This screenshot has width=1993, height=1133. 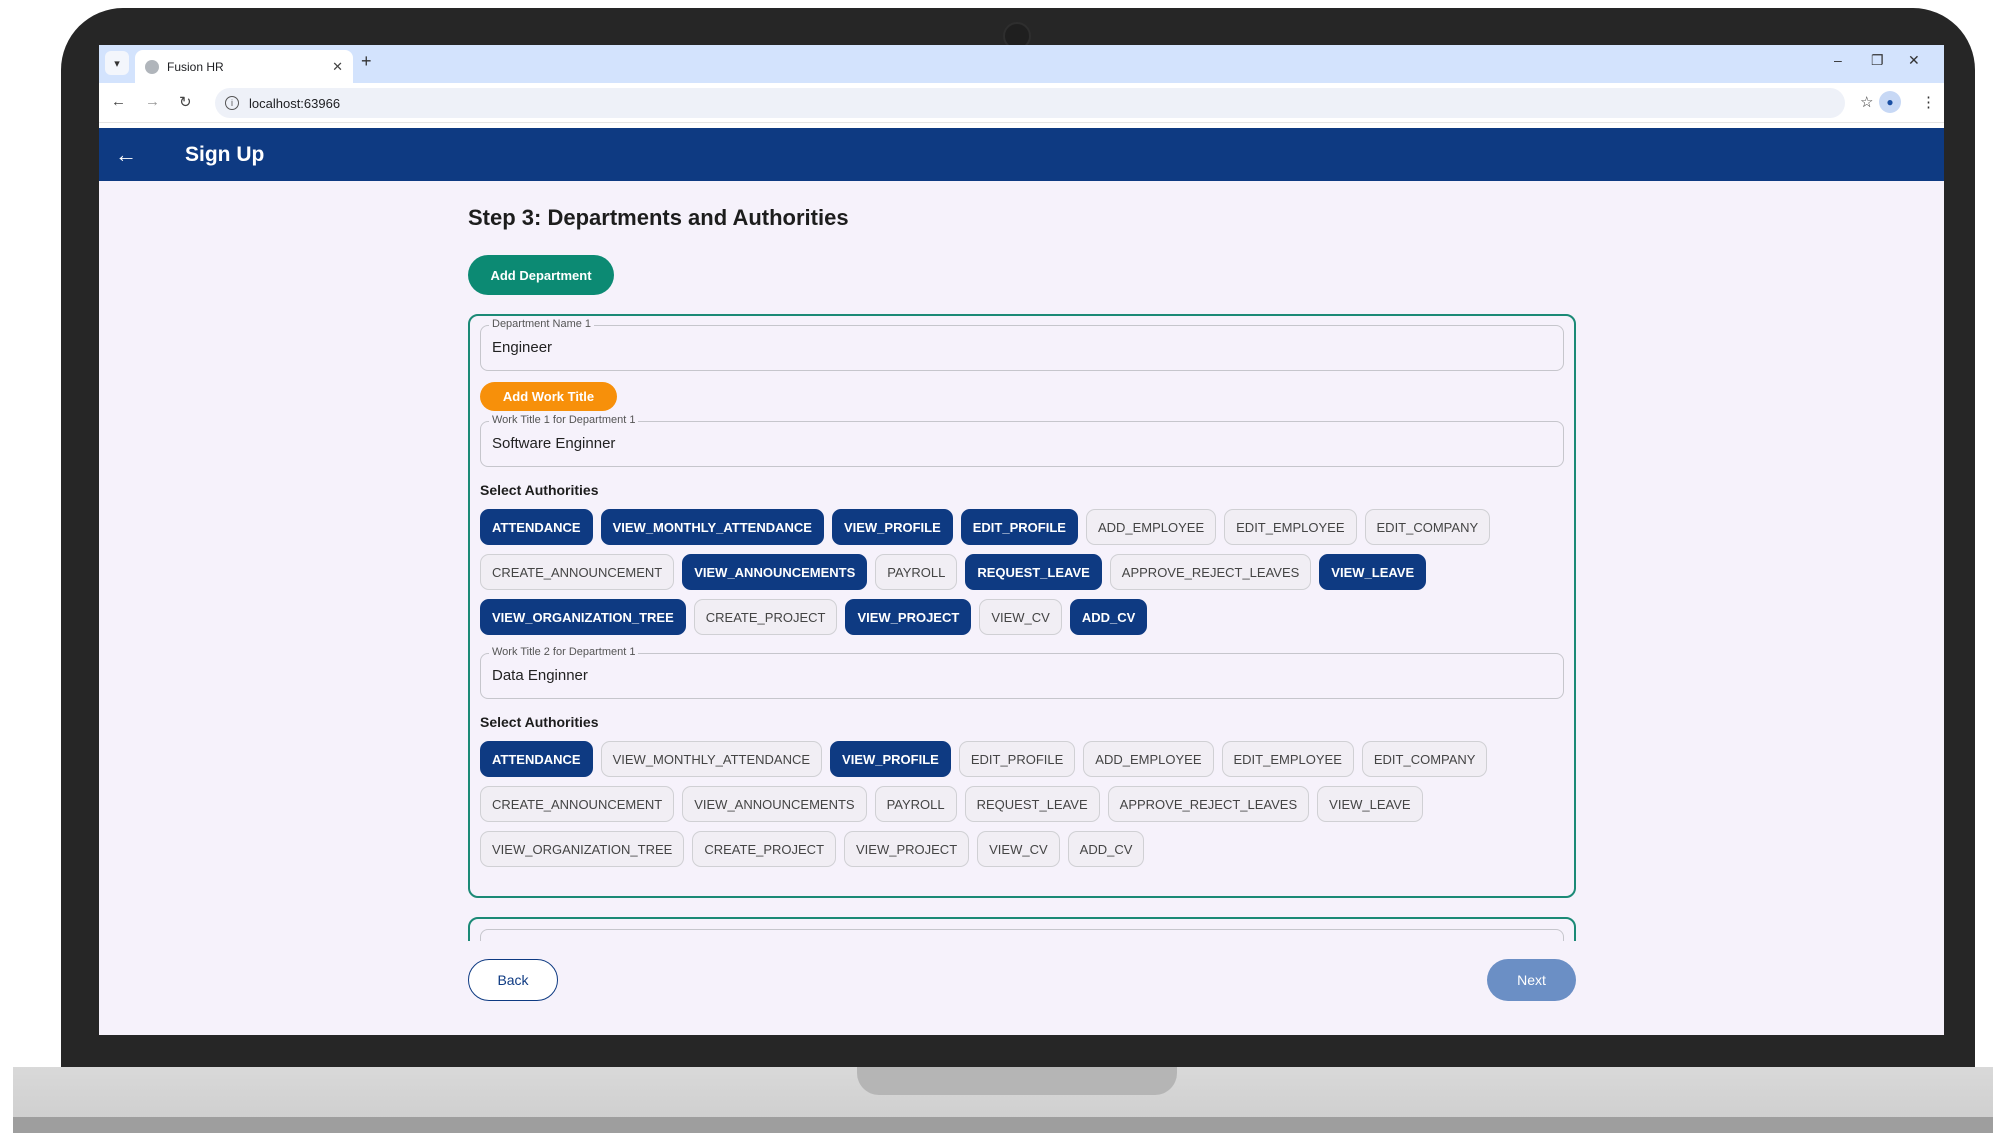 What do you see at coordinates (366, 61) in the screenshot?
I see `new-tab-icon: +` at bounding box center [366, 61].